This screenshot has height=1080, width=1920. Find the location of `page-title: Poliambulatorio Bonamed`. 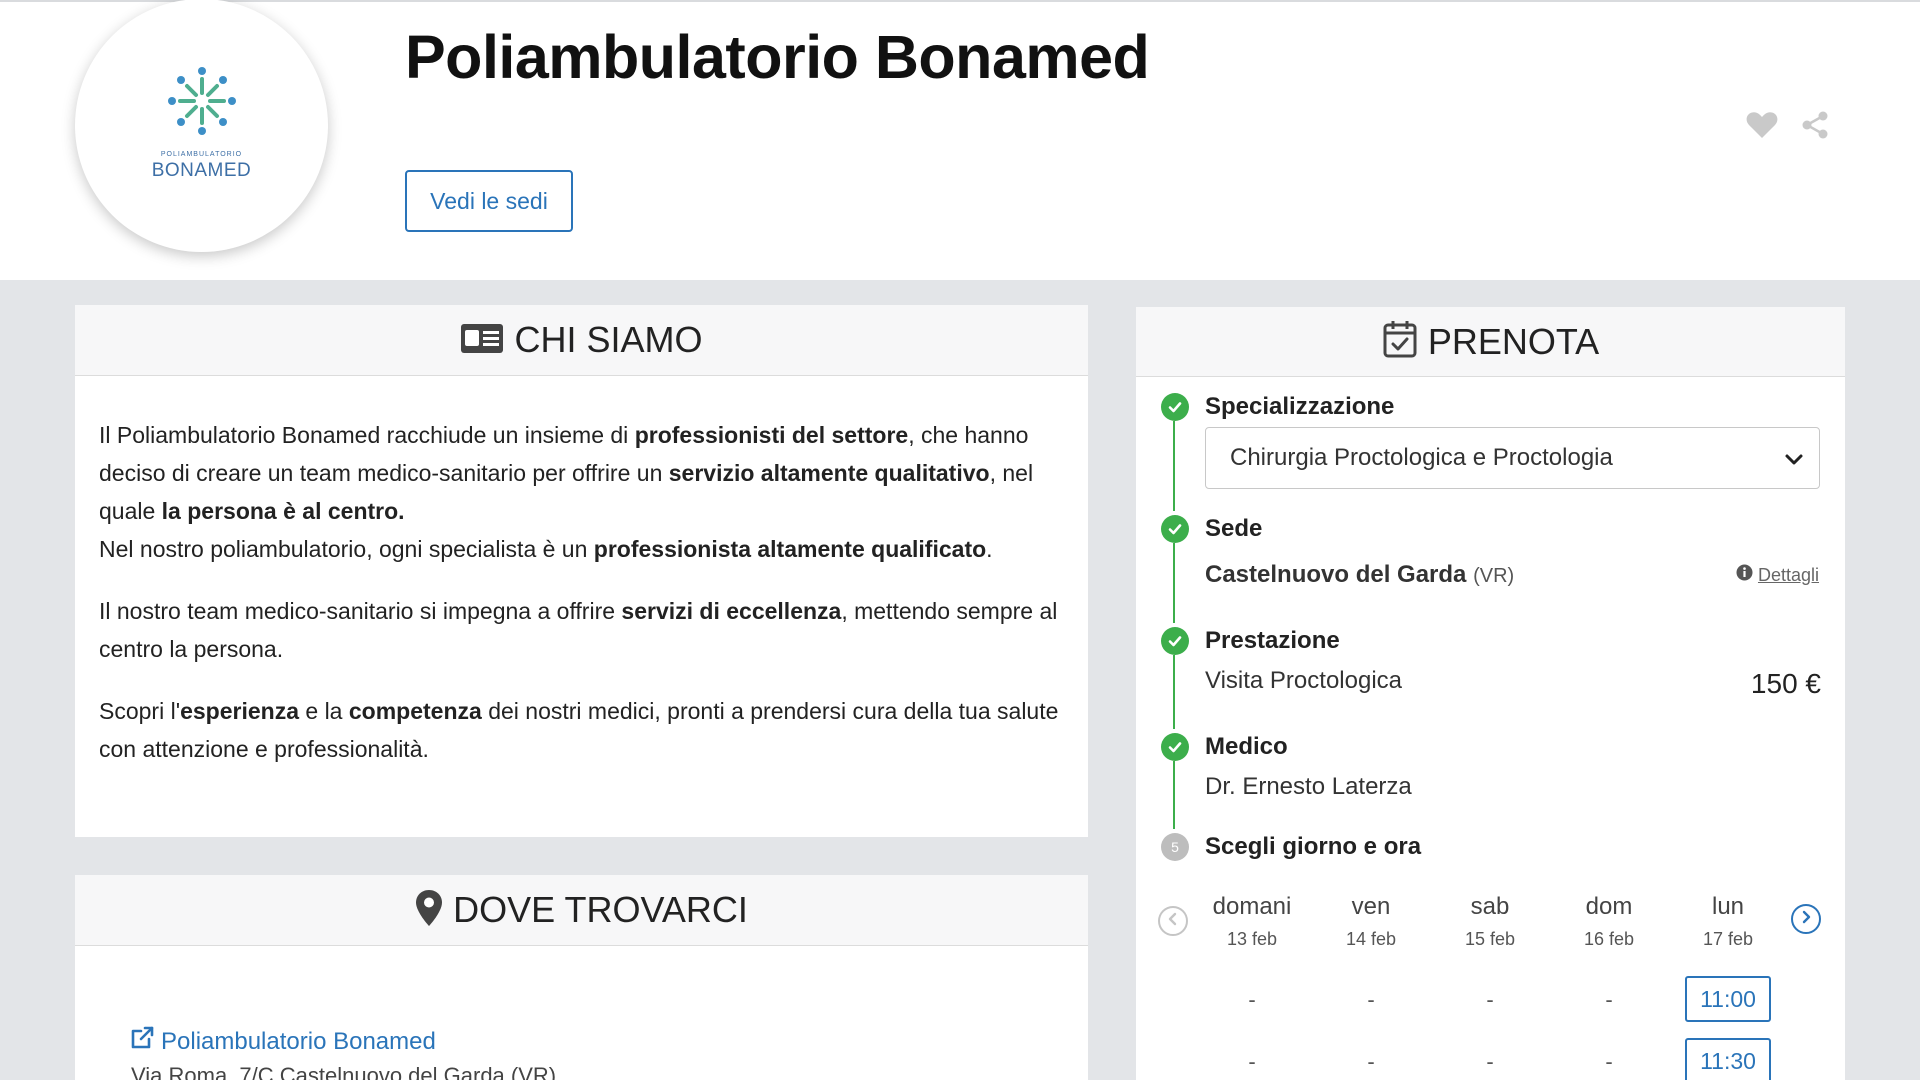

page-title: Poliambulatorio Bonamed is located at coordinates (777, 57).